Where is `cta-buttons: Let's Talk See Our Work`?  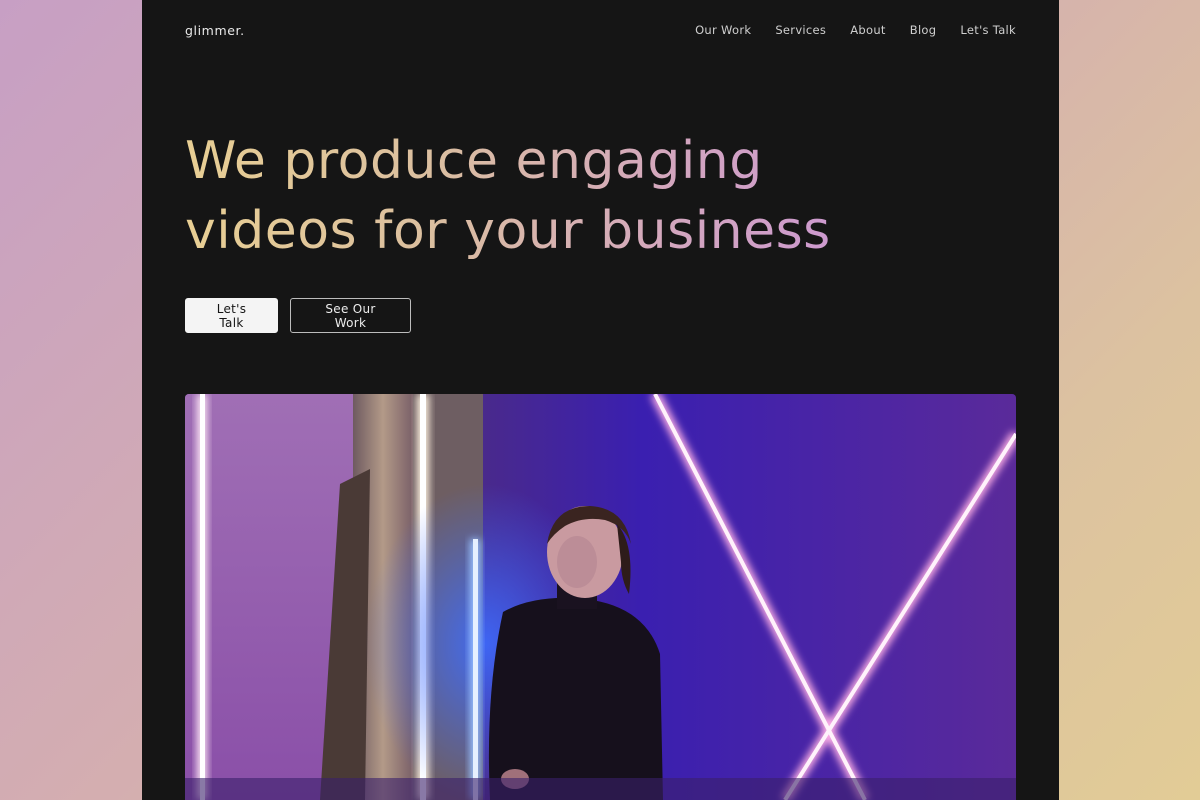 cta-buttons: Let's Talk See Our Work is located at coordinates (298, 315).